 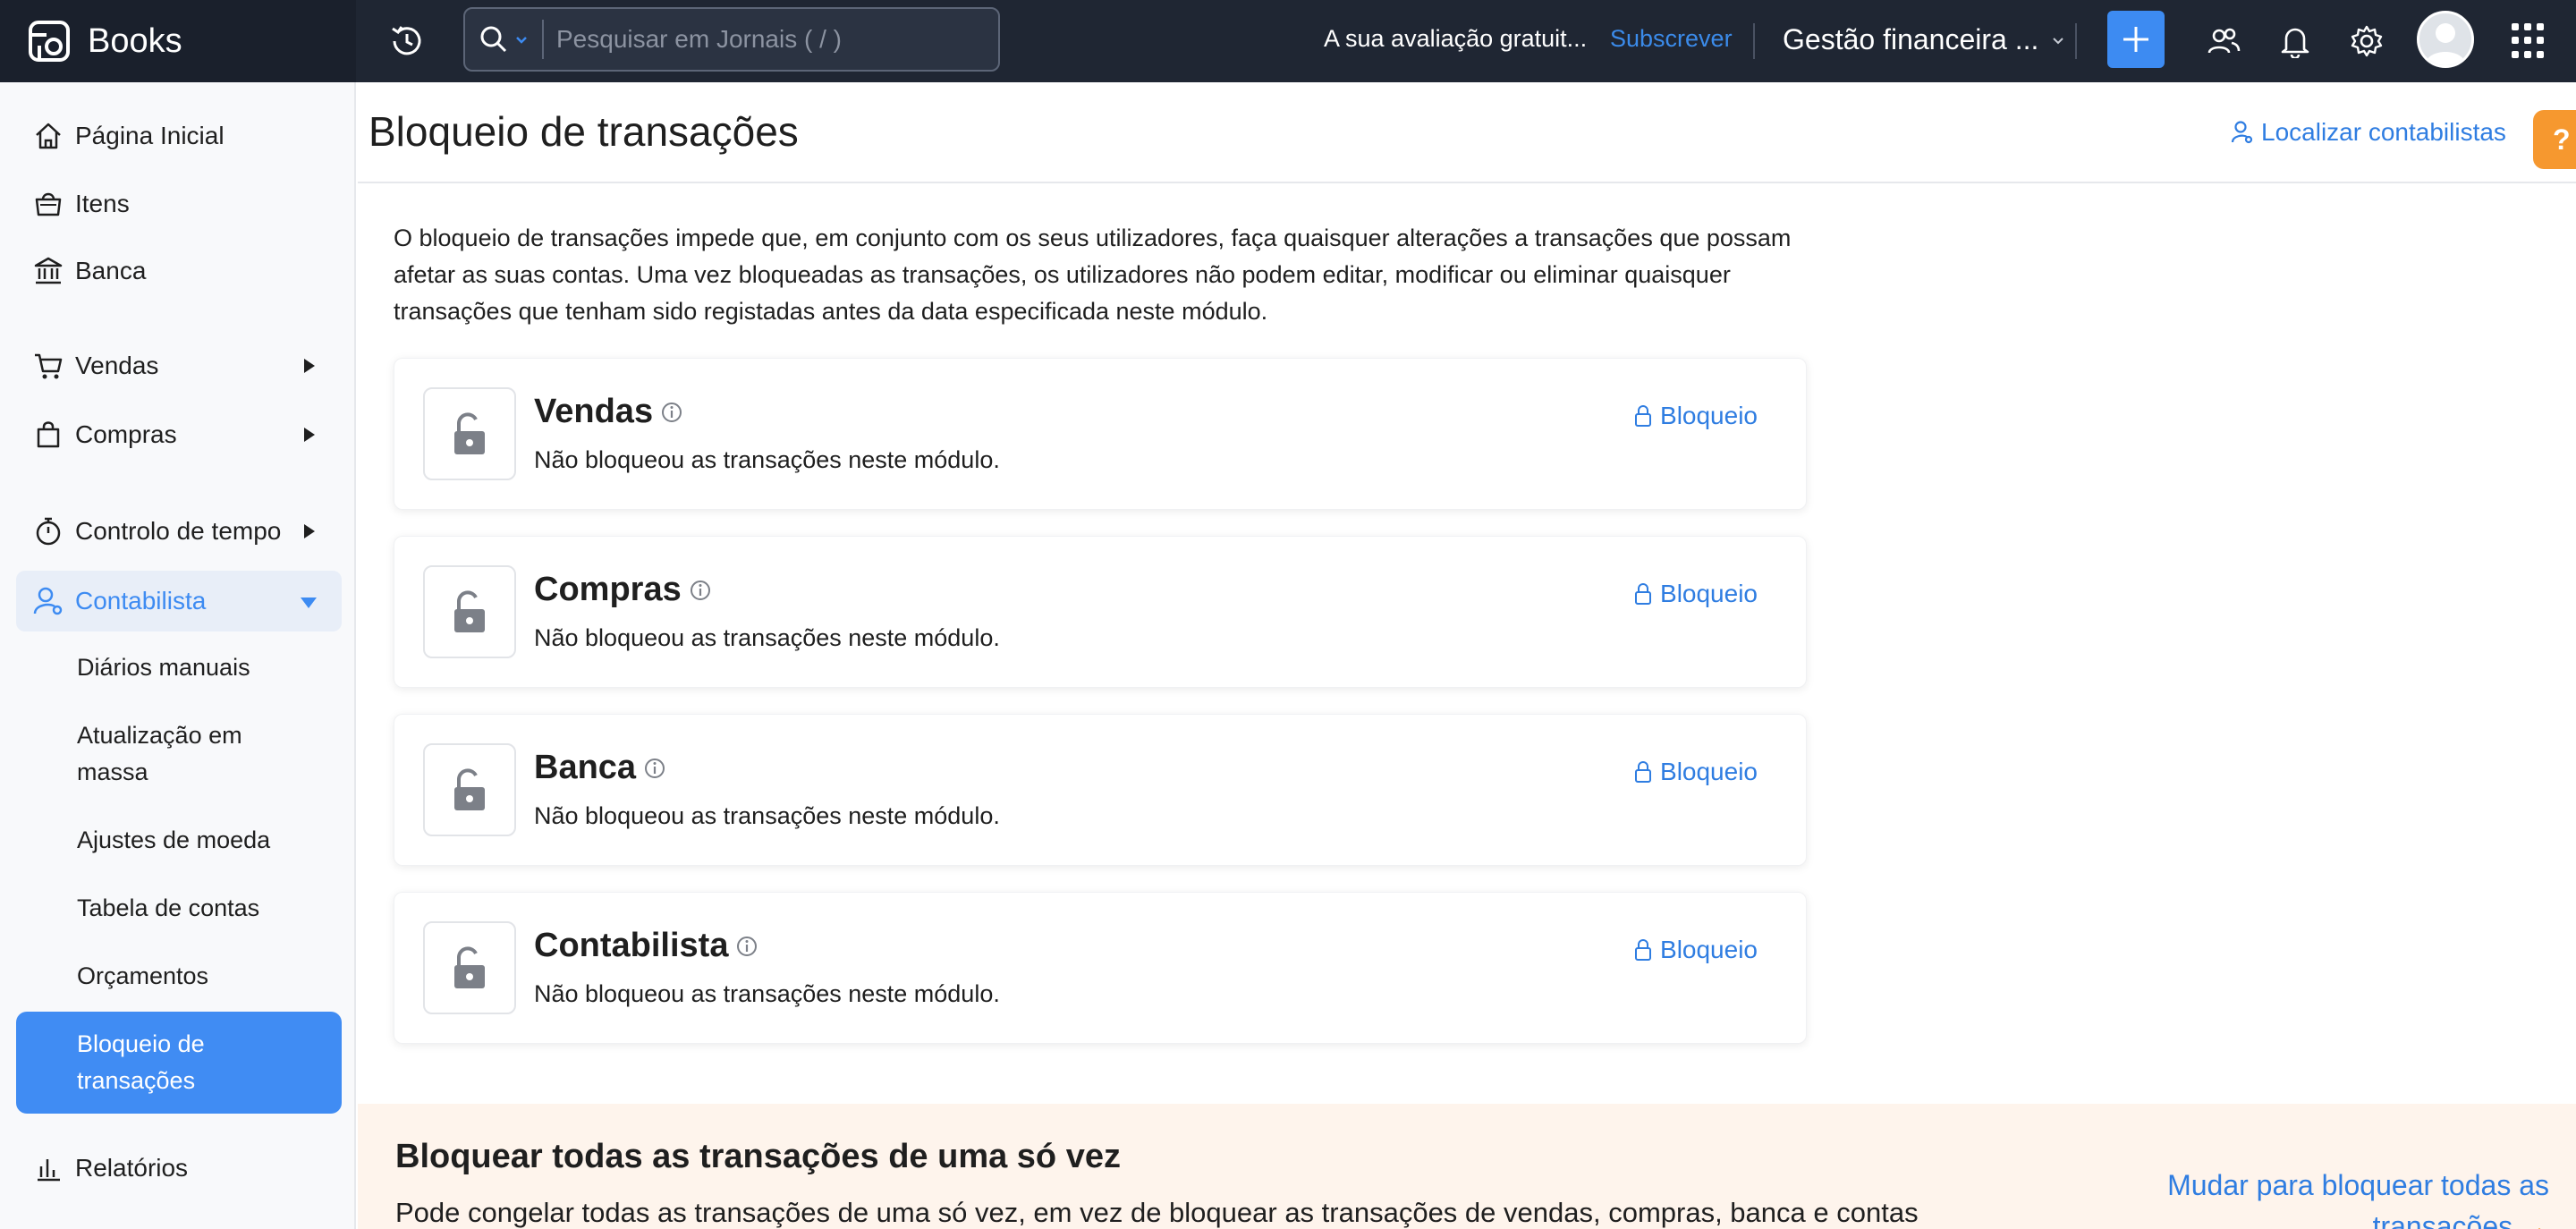 I want to click on find-accountants-label: Localizar contabilistas, so click(x=2383, y=132).